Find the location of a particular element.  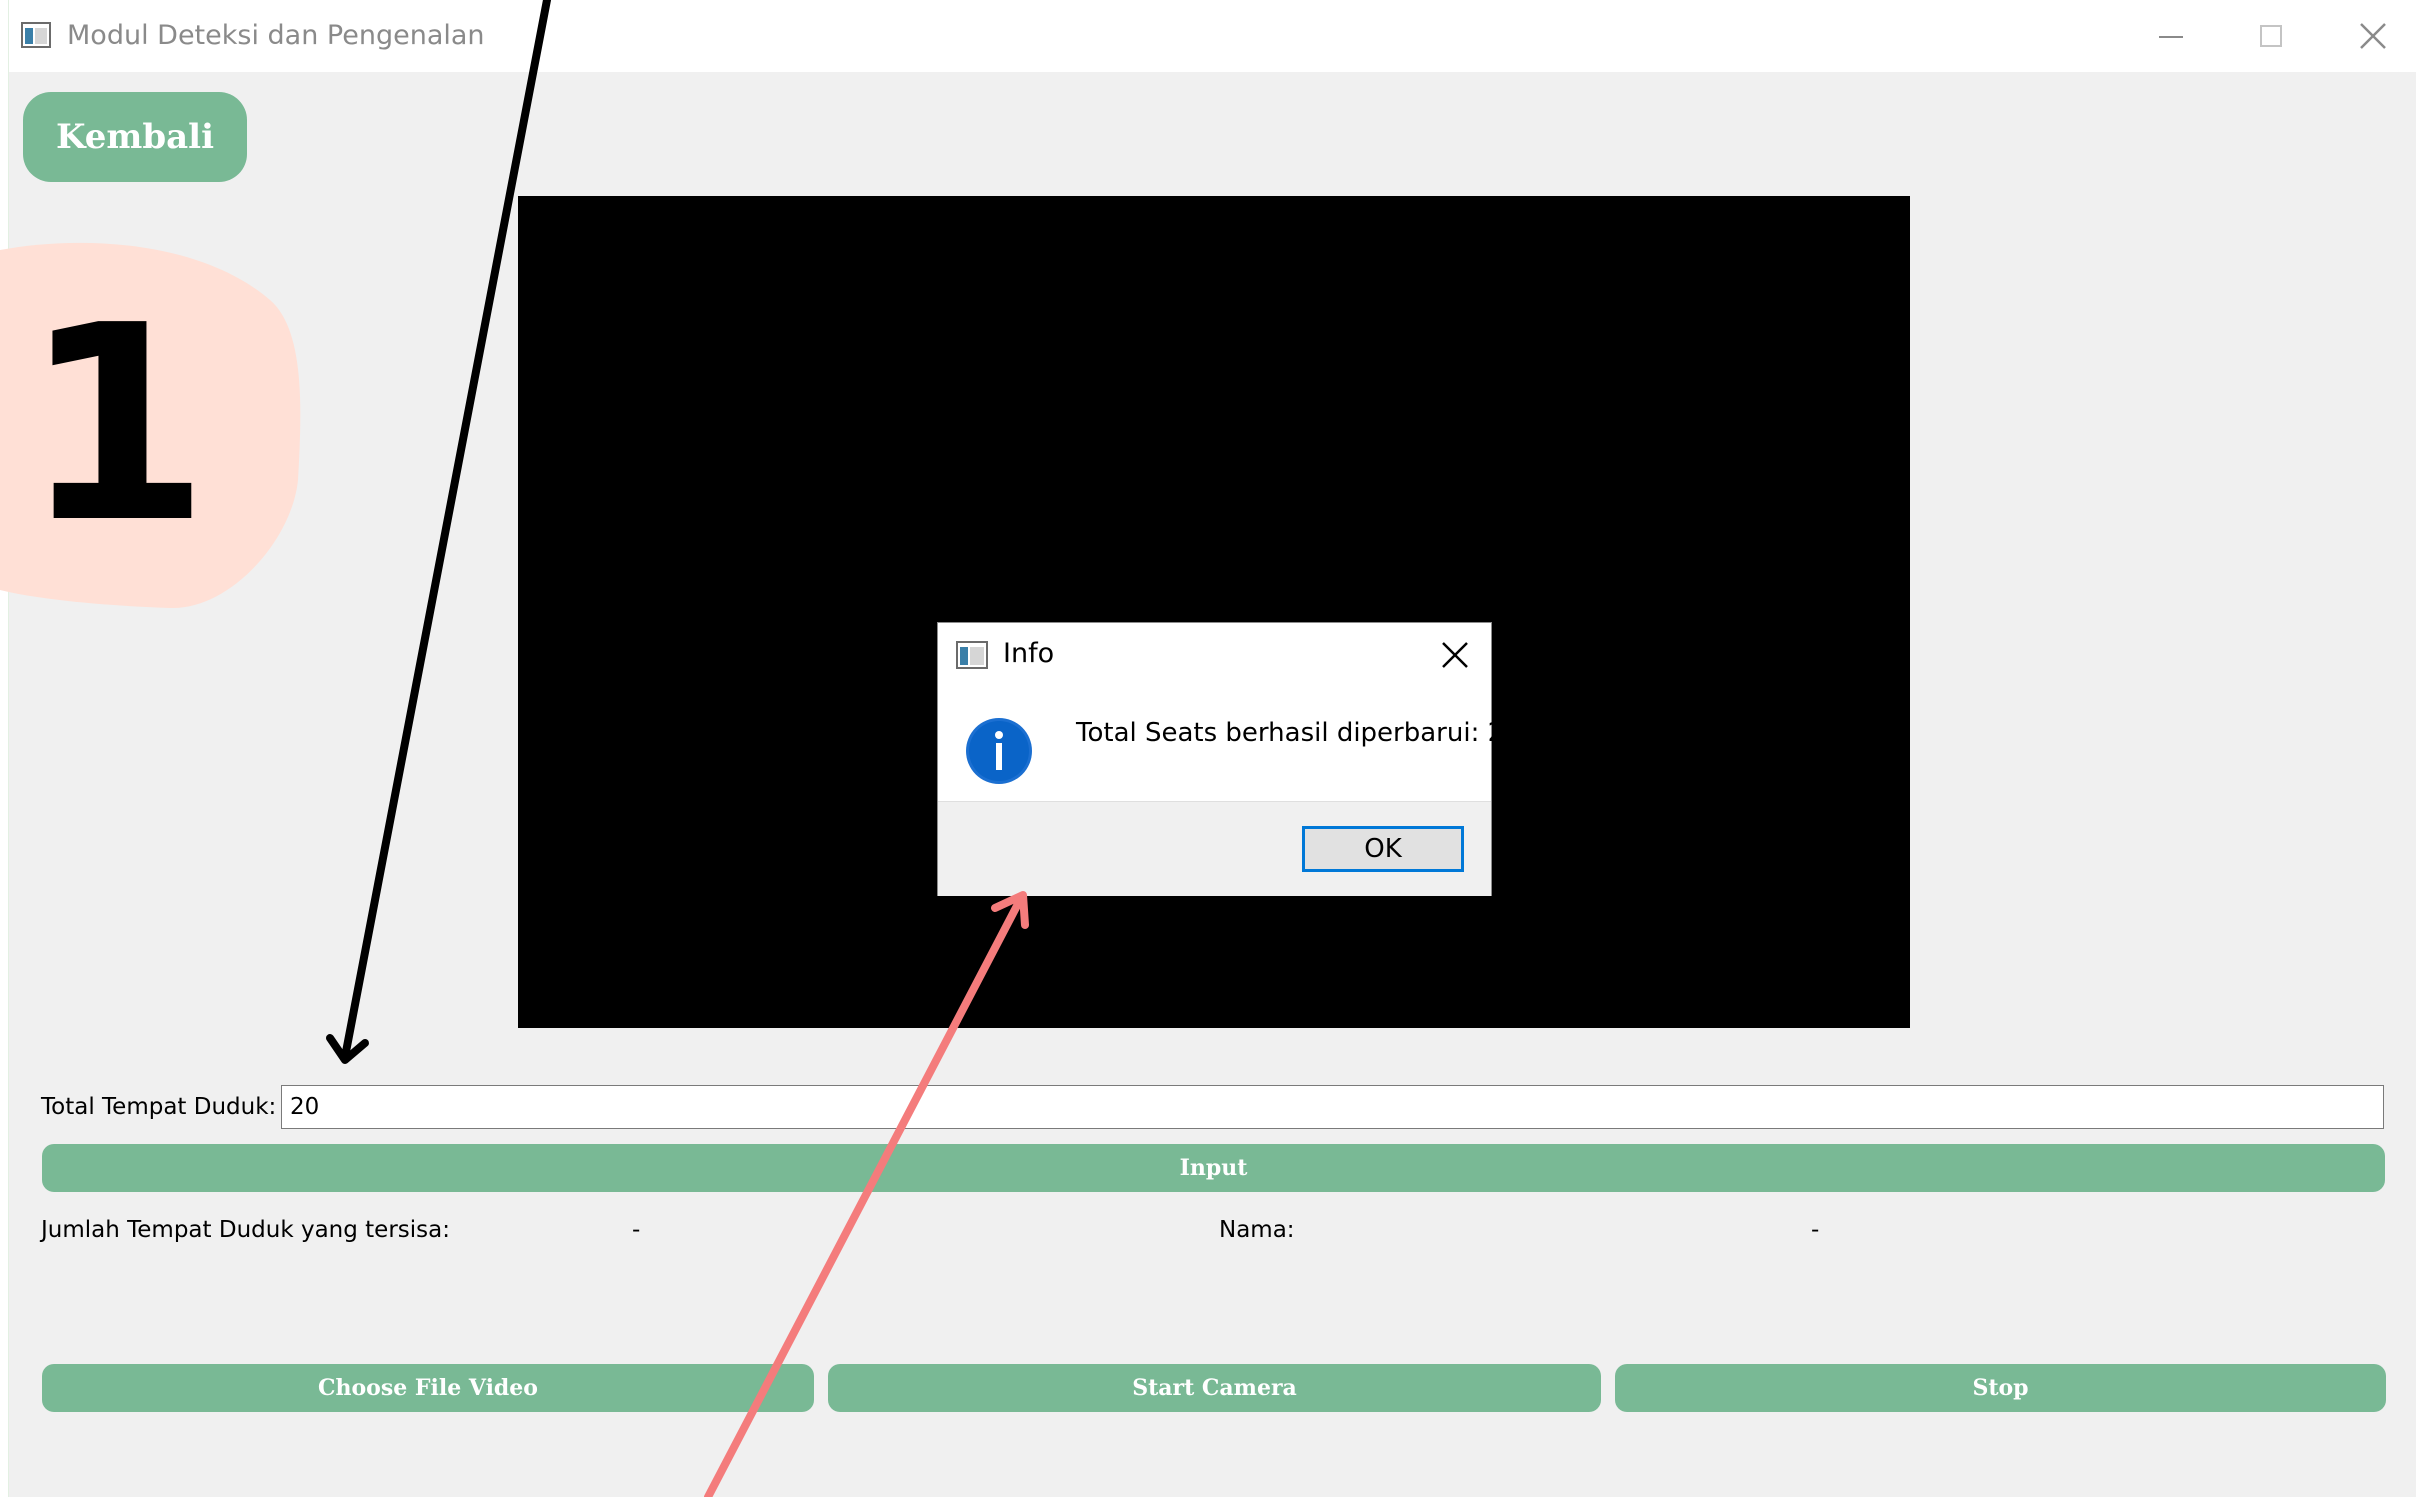

app-icon is located at coordinates (36, 35).